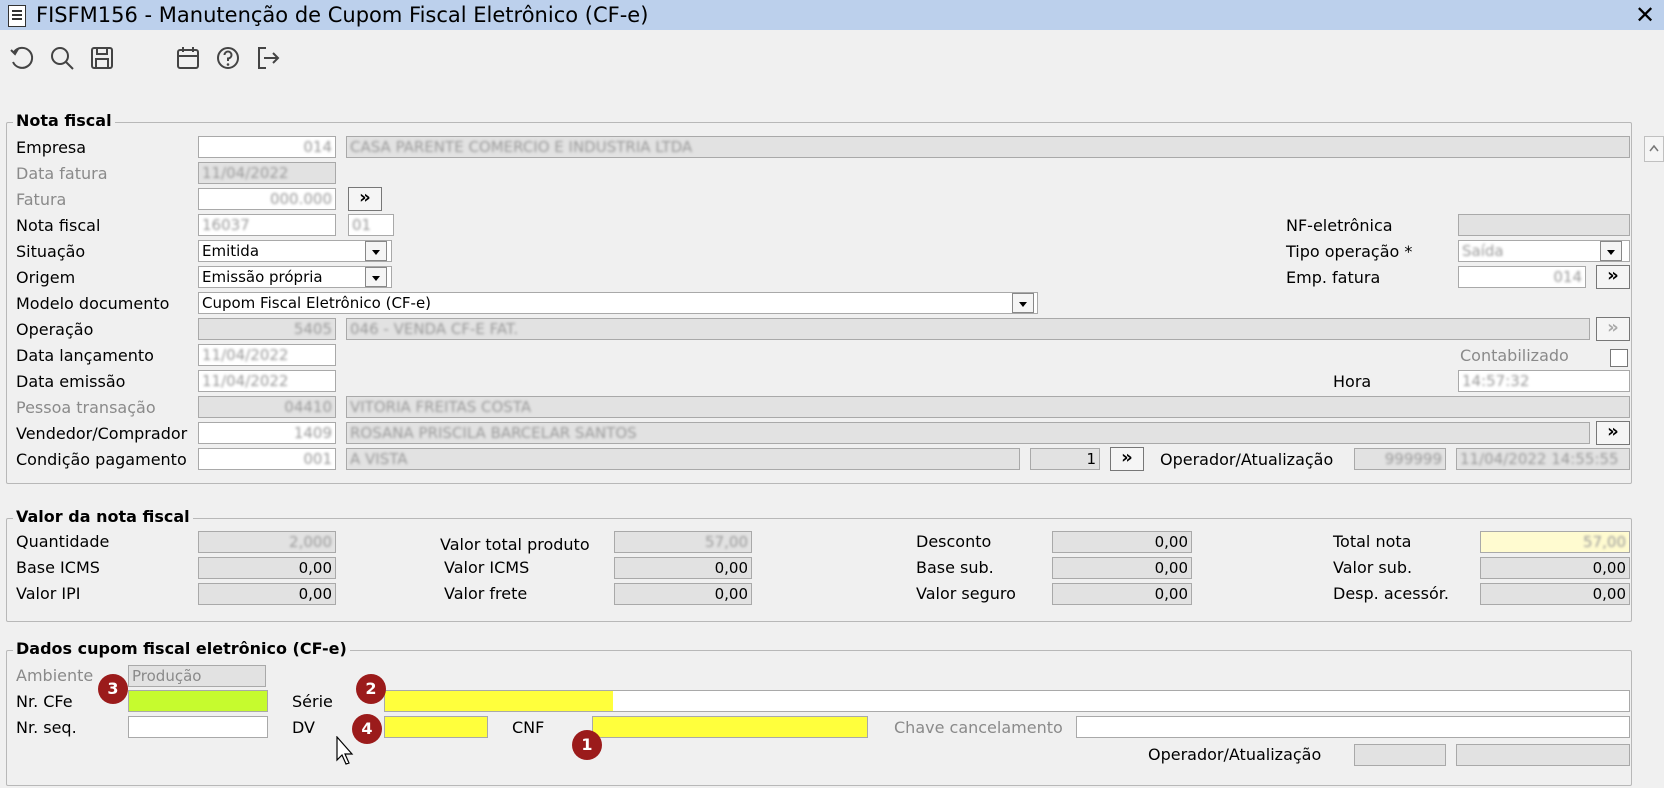  I want to click on annotation-badge-1: 1, so click(587, 745).